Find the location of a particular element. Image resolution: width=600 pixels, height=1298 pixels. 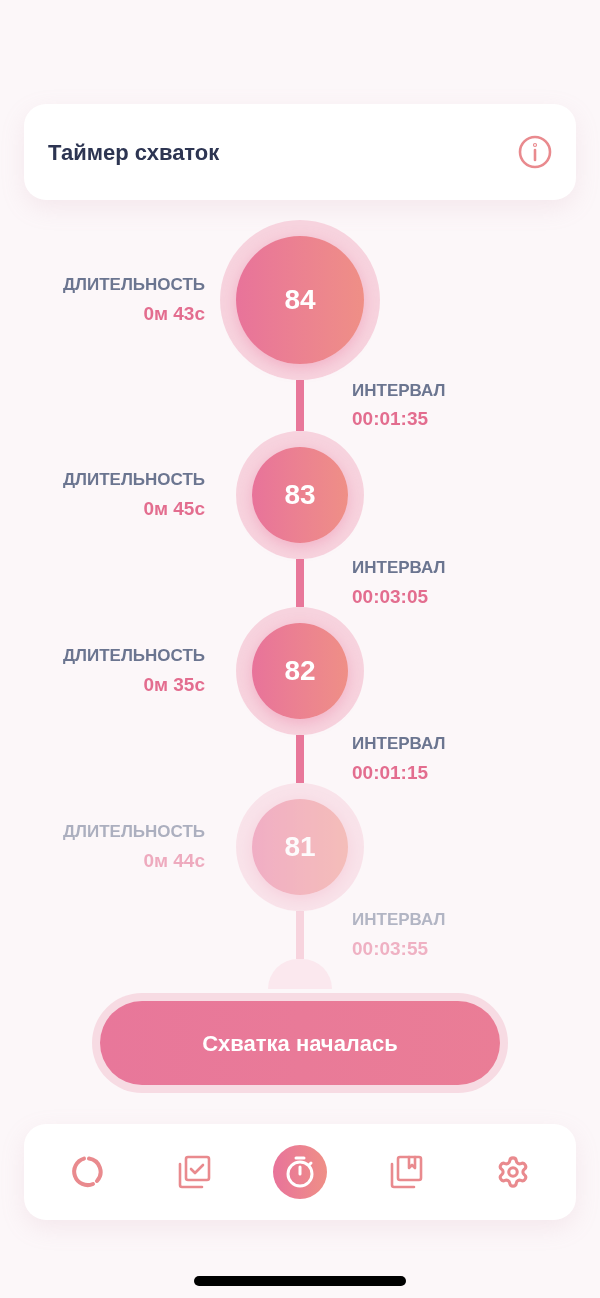

interval-value: 00:03:55 is located at coordinates (390, 948).